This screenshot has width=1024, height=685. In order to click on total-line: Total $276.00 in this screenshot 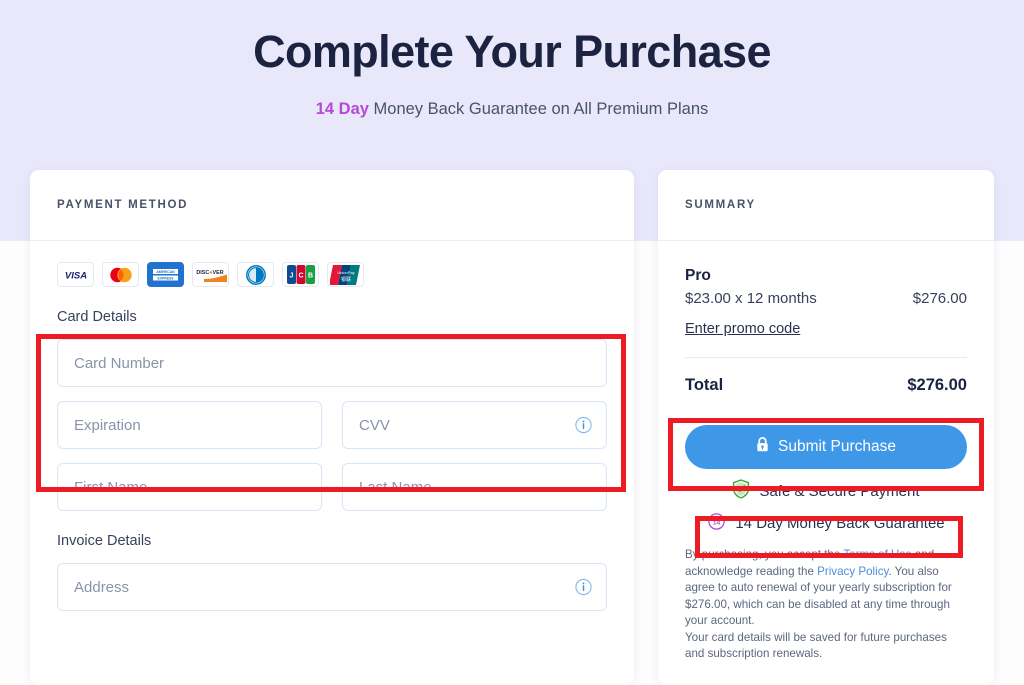, I will do `click(826, 385)`.